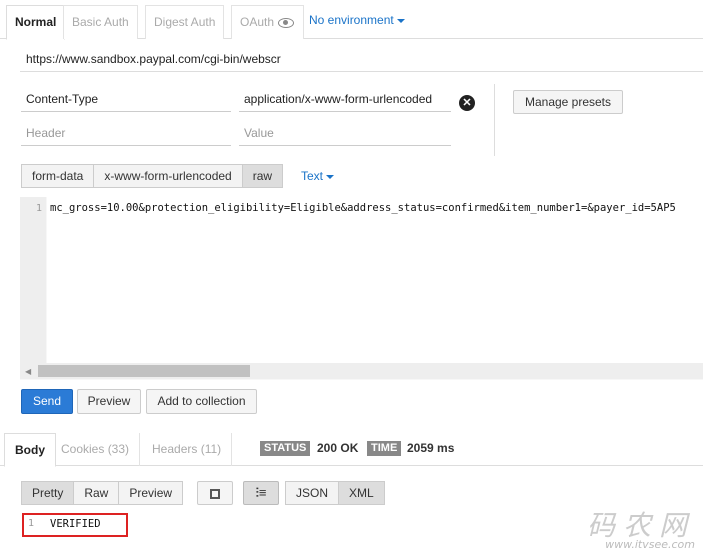 The image size is (703, 554). Describe the element at coordinates (144, 371) in the screenshot. I see `scrollbar-thumb` at that location.